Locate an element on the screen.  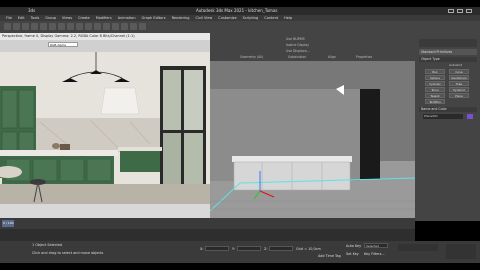
letterbox-bottom is located at coordinates (240, 266).